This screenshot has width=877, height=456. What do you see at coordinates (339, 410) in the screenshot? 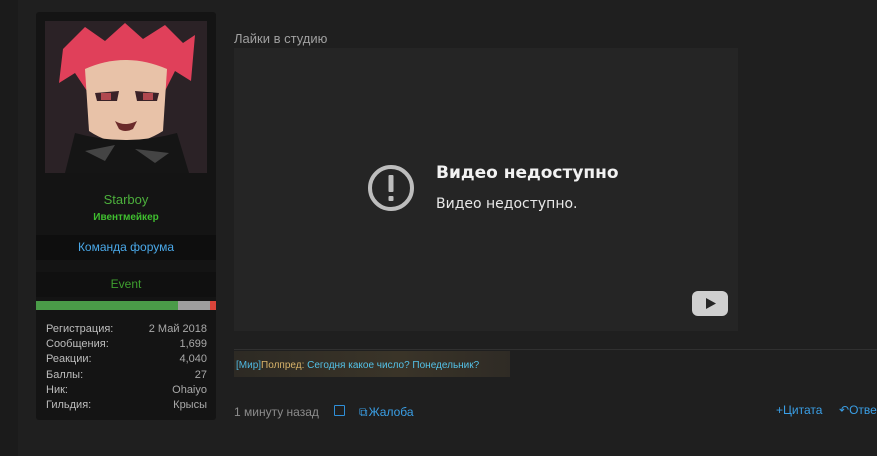
I see `select-post-checkbox` at bounding box center [339, 410].